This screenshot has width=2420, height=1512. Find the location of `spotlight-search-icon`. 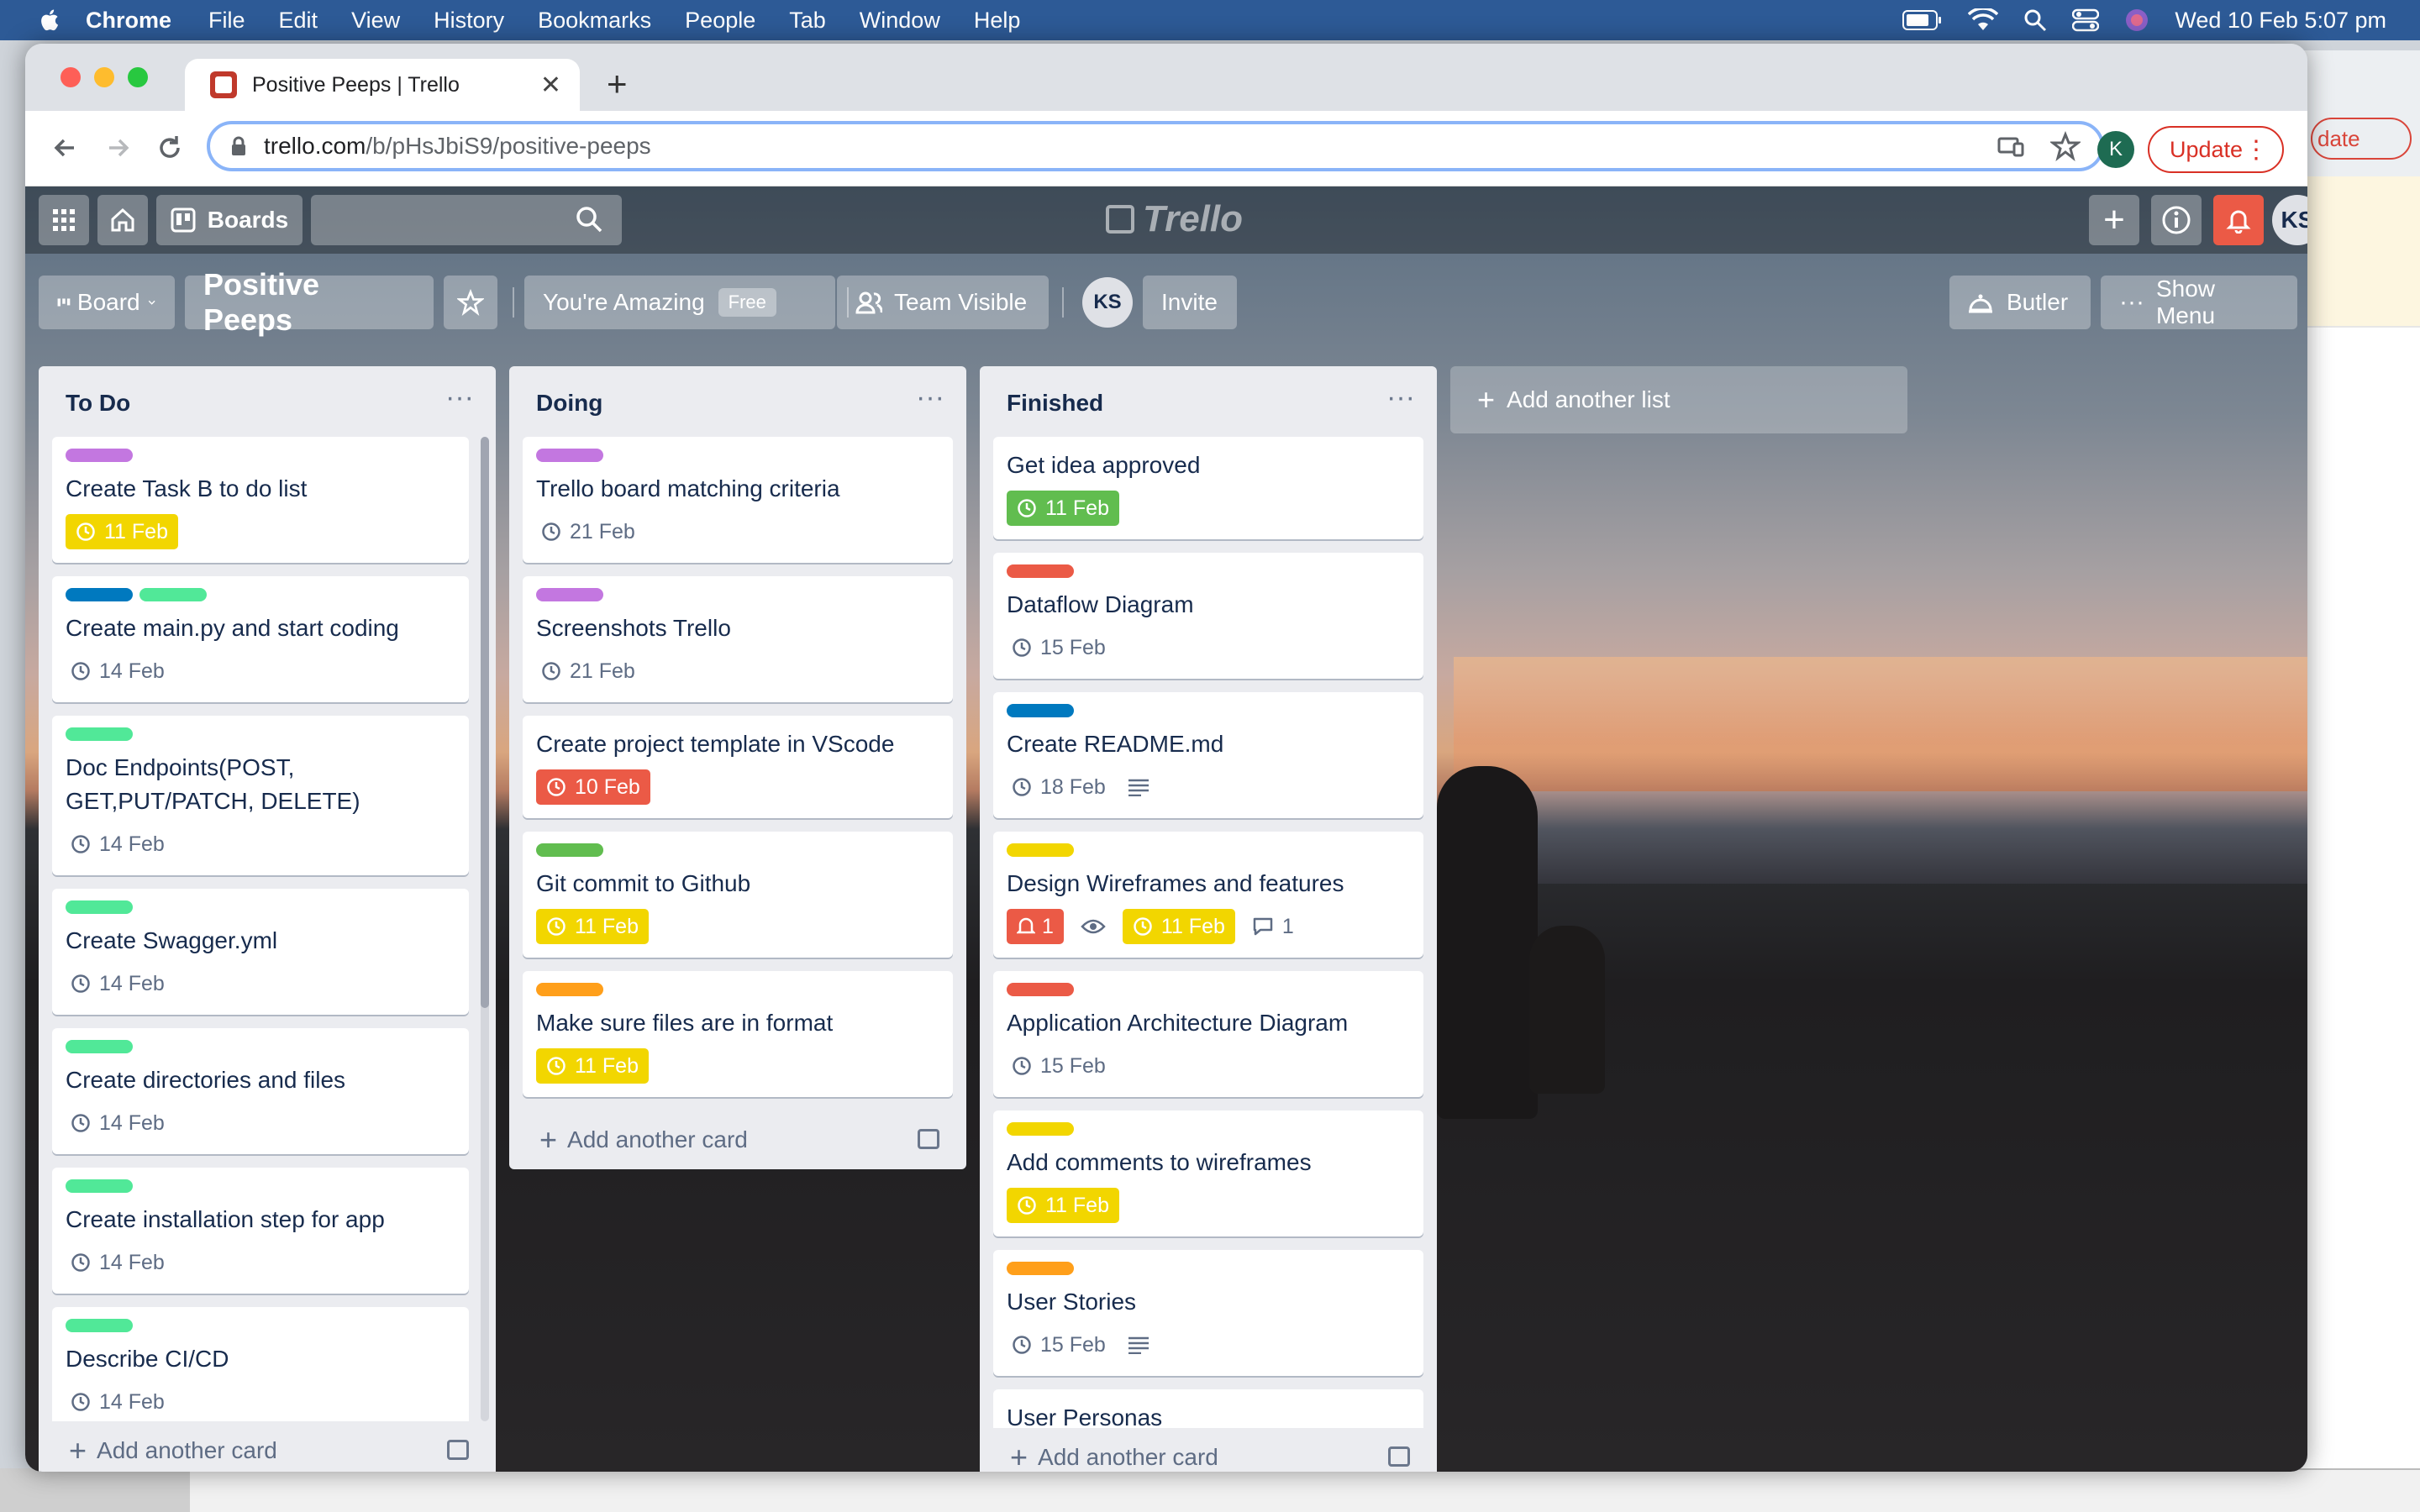

spotlight-search-icon is located at coordinates (2035, 20).